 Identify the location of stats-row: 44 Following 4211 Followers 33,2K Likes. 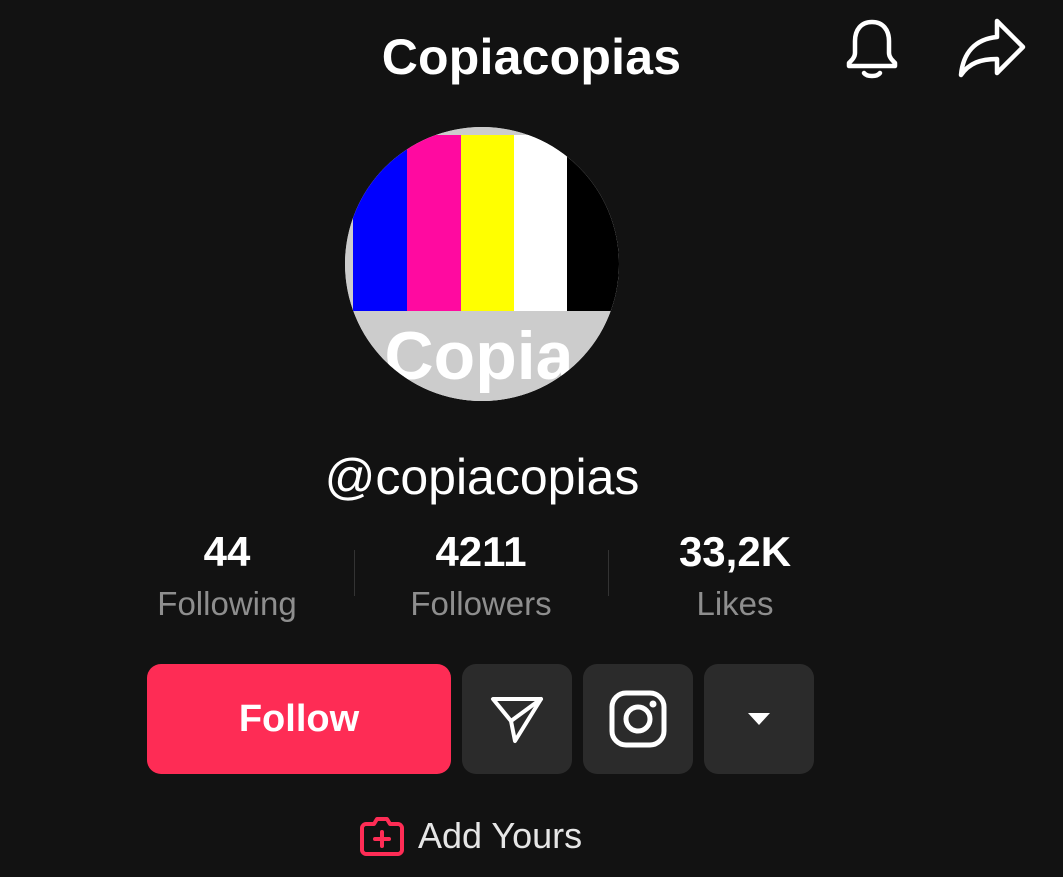
(480, 578).